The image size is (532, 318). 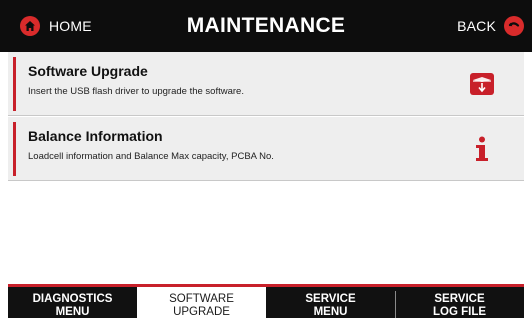 What do you see at coordinates (482, 84) in the screenshot?
I see `box-download-icon` at bounding box center [482, 84].